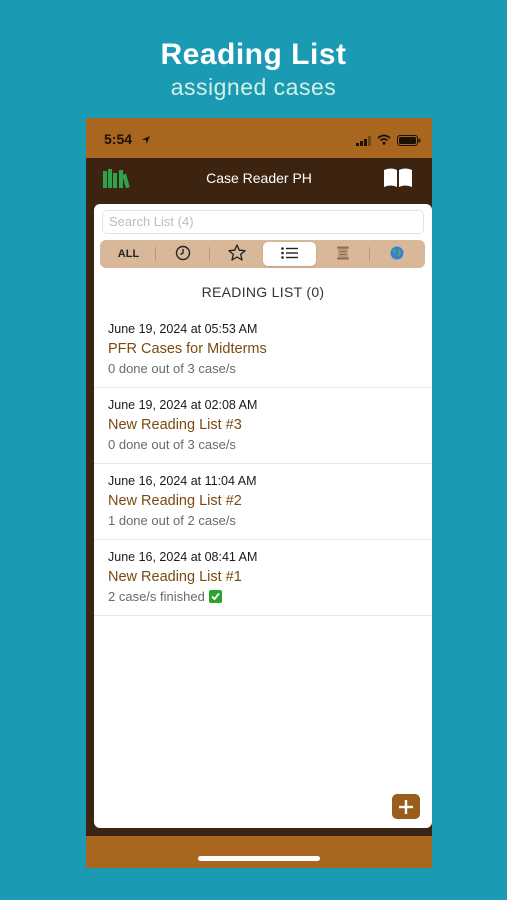 Image resolution: width=507 pixels, height=900 pixels. Describe the element at coordinates (409, 142) in the screenshot. I see `battery-icon` at that location.